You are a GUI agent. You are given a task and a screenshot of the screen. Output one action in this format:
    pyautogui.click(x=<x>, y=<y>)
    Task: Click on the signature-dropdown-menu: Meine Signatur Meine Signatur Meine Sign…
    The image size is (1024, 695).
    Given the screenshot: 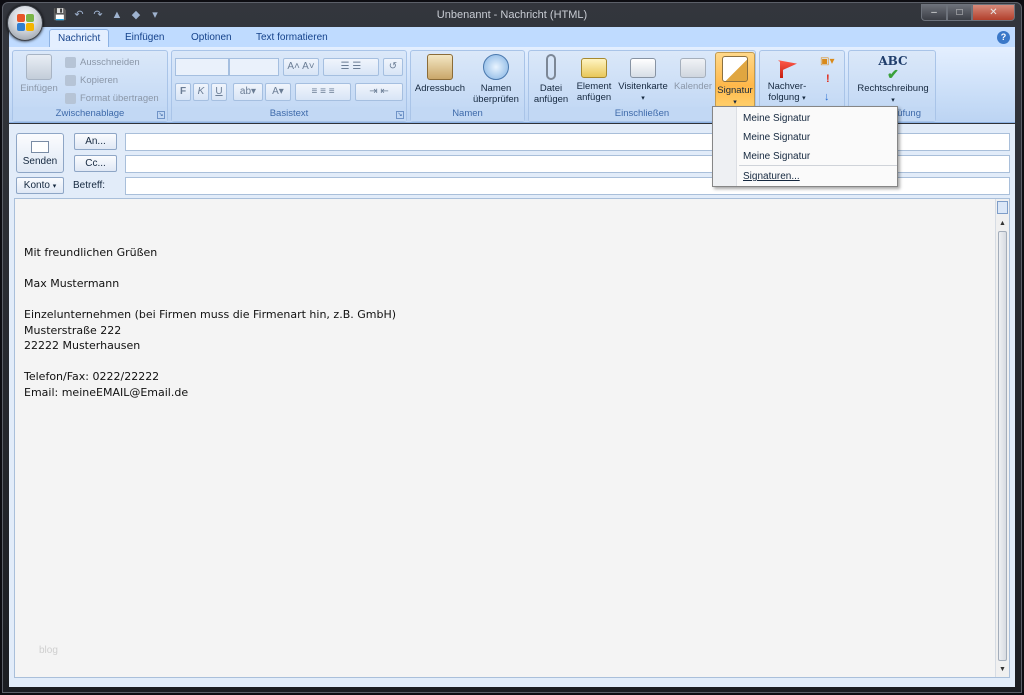 What is the action you would take?
    pyautogui.click(x=805, y=146)
    